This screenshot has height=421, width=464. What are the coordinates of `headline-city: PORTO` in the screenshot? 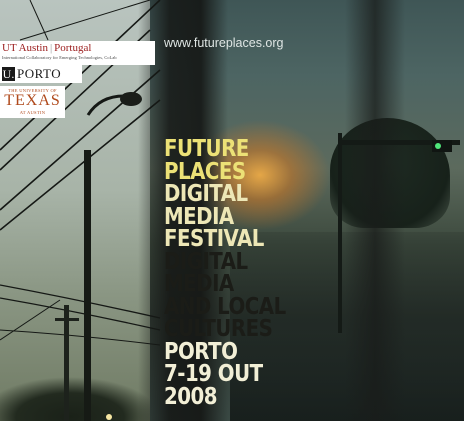 It's located at (201, 351).